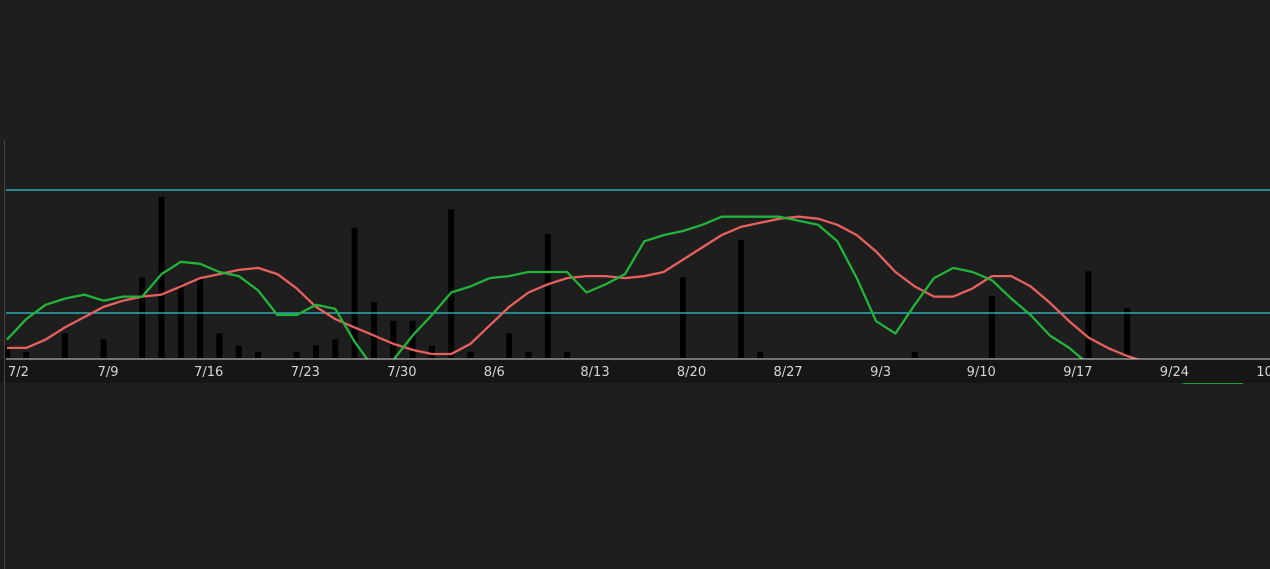 This screenshot has width=1270, height=569. Describe the element at coordinates (1174, 372) in the screenshot. I see `x-tick-label: 9/24` at that location.